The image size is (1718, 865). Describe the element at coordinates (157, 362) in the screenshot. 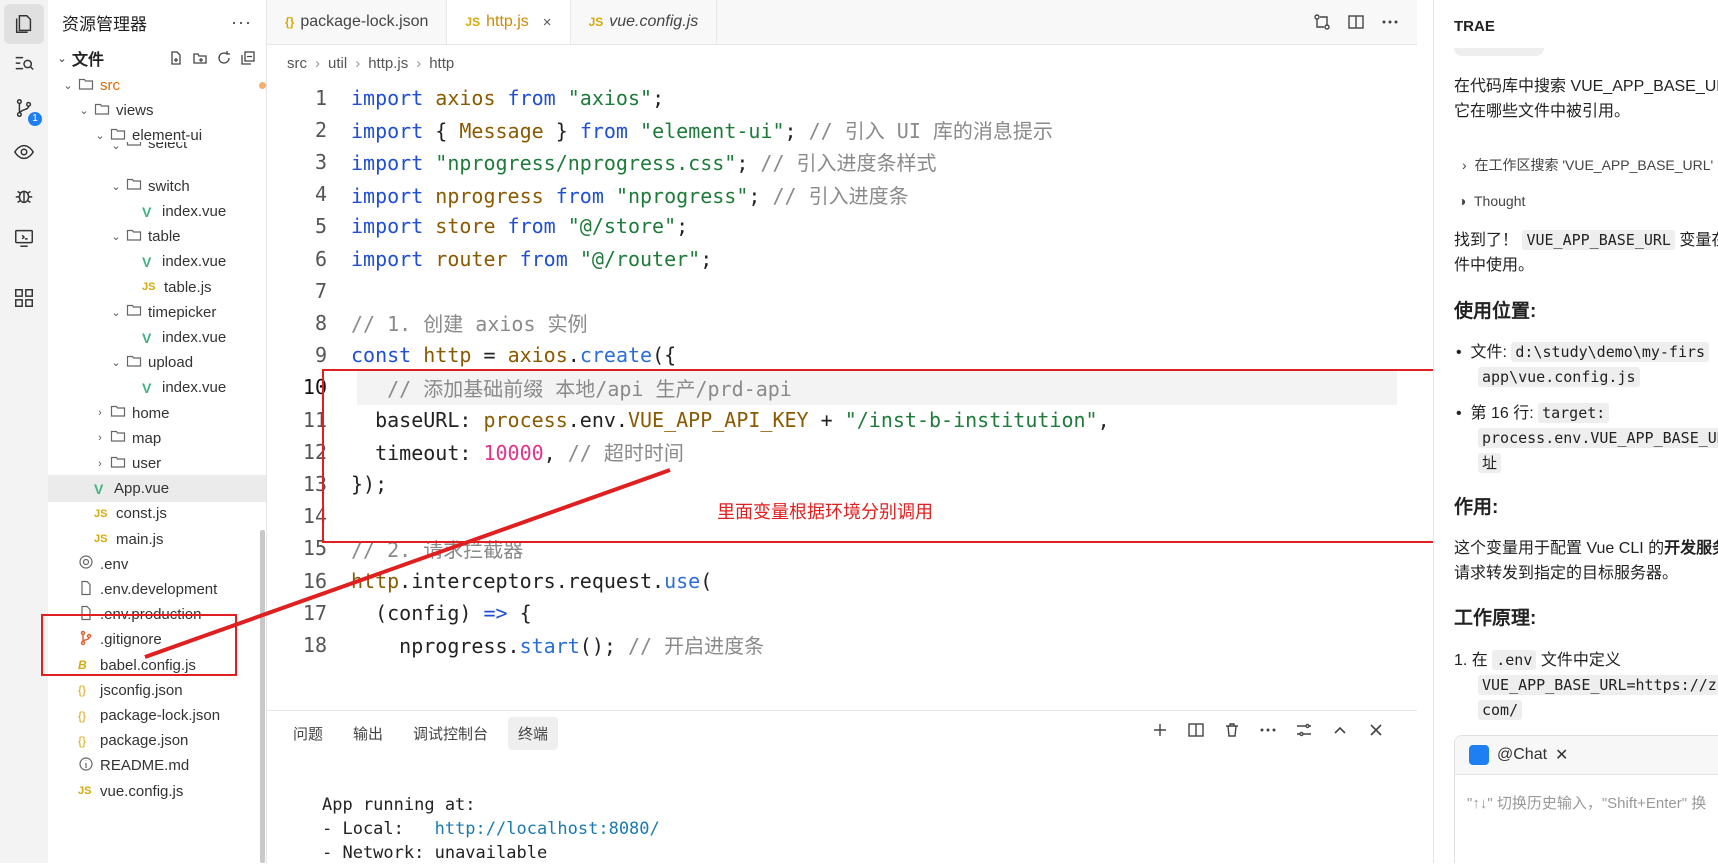

I see `tree-item: ⌄ upload` at that location.